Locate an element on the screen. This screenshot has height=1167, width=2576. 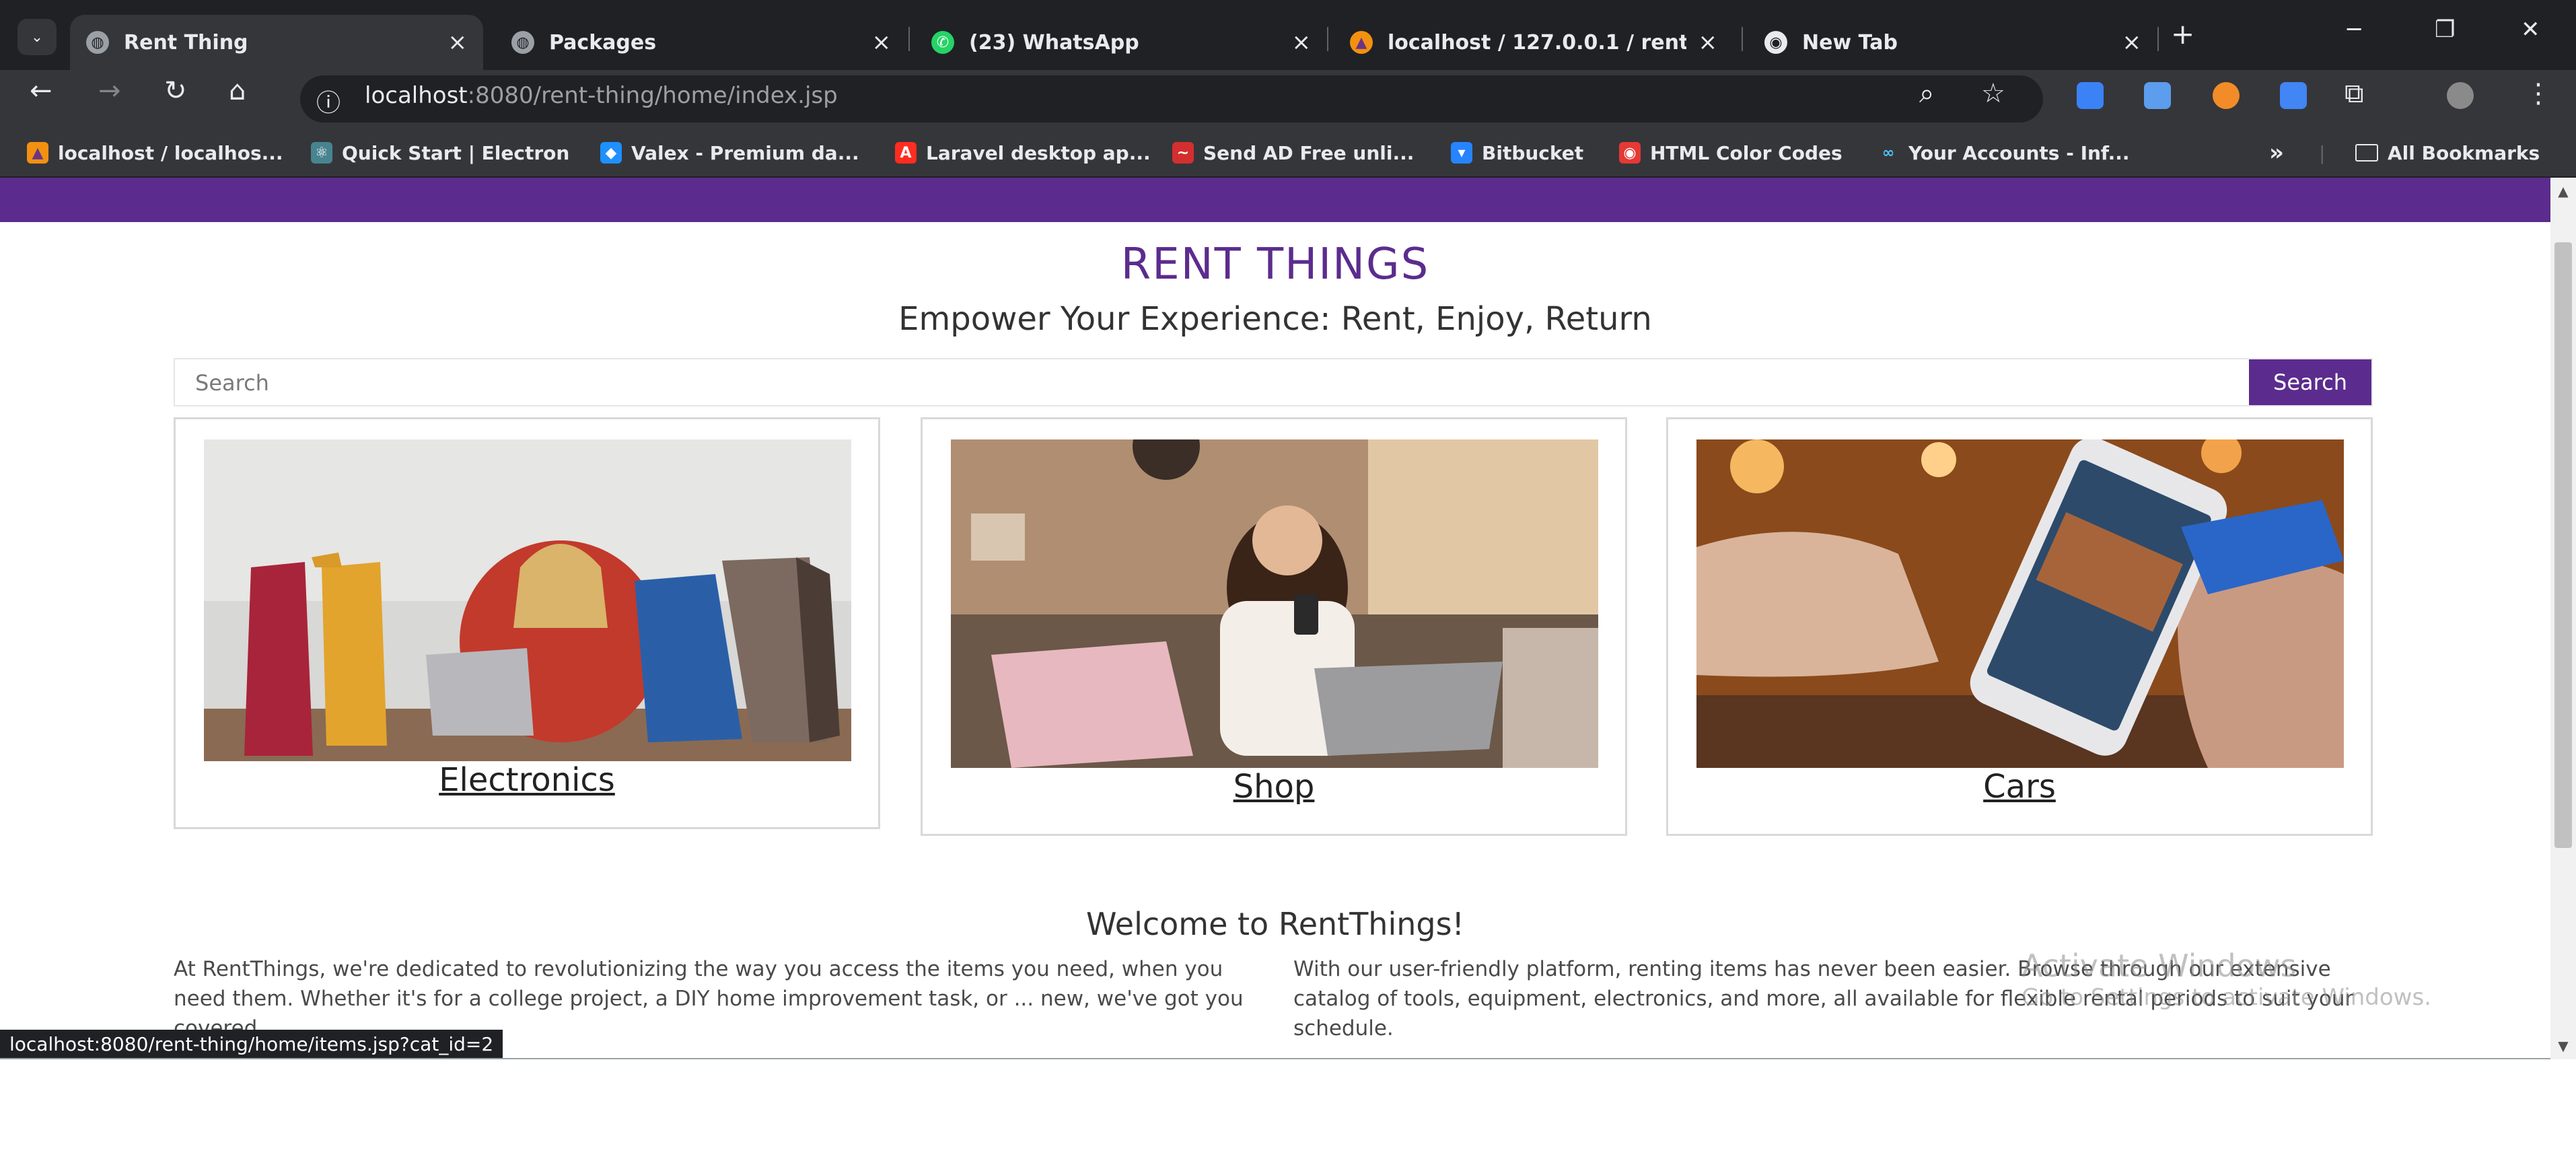
tab-label: (23) WhatsApp is located at coordinates (1054, 42).